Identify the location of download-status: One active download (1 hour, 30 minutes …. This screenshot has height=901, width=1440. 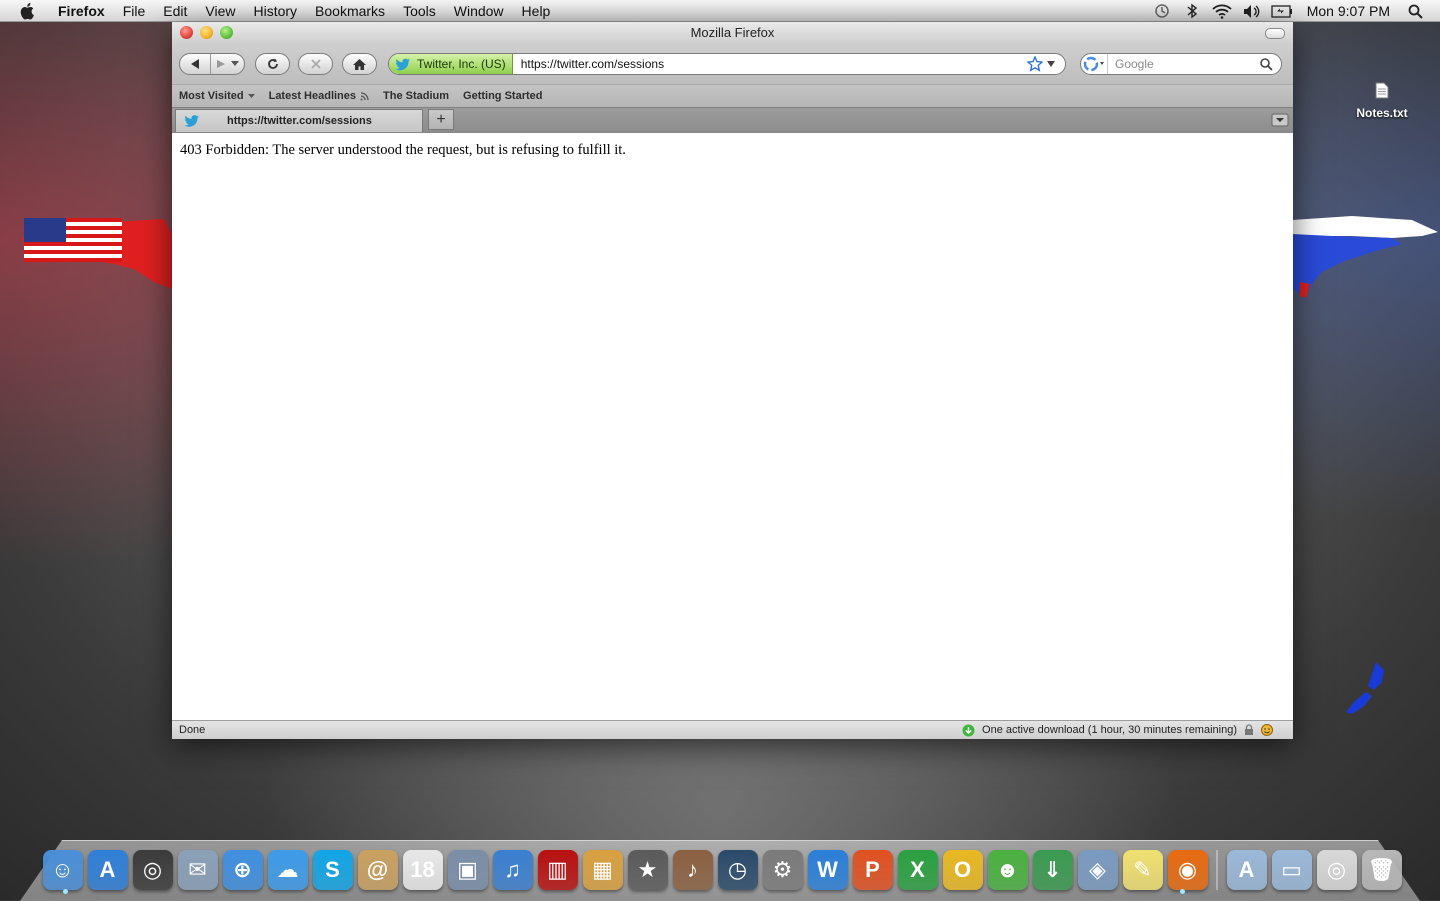
(1117, 730).